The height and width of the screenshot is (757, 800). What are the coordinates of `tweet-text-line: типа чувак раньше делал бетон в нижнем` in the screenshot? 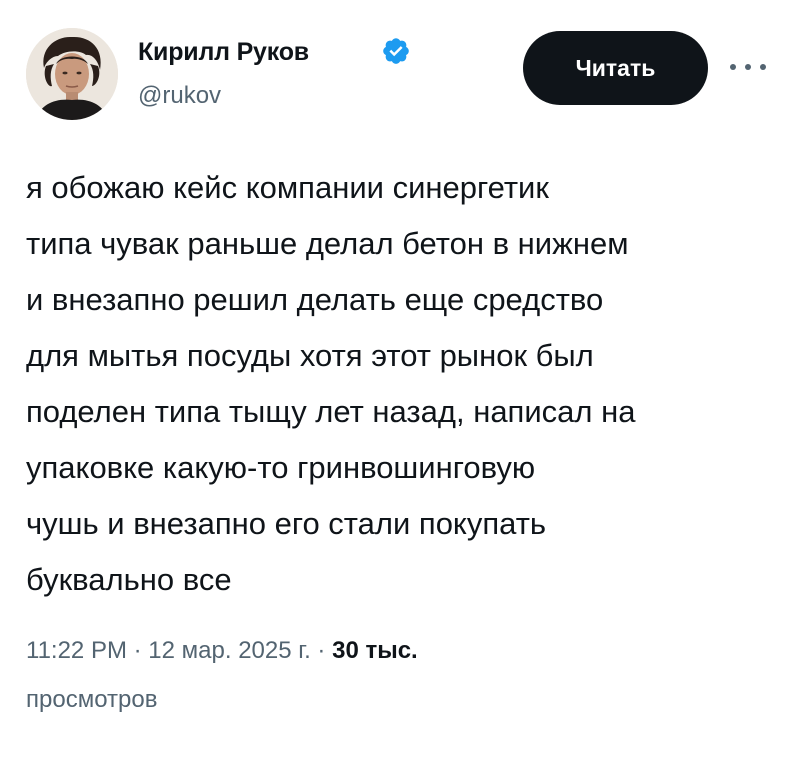 It's located at (327, 243).